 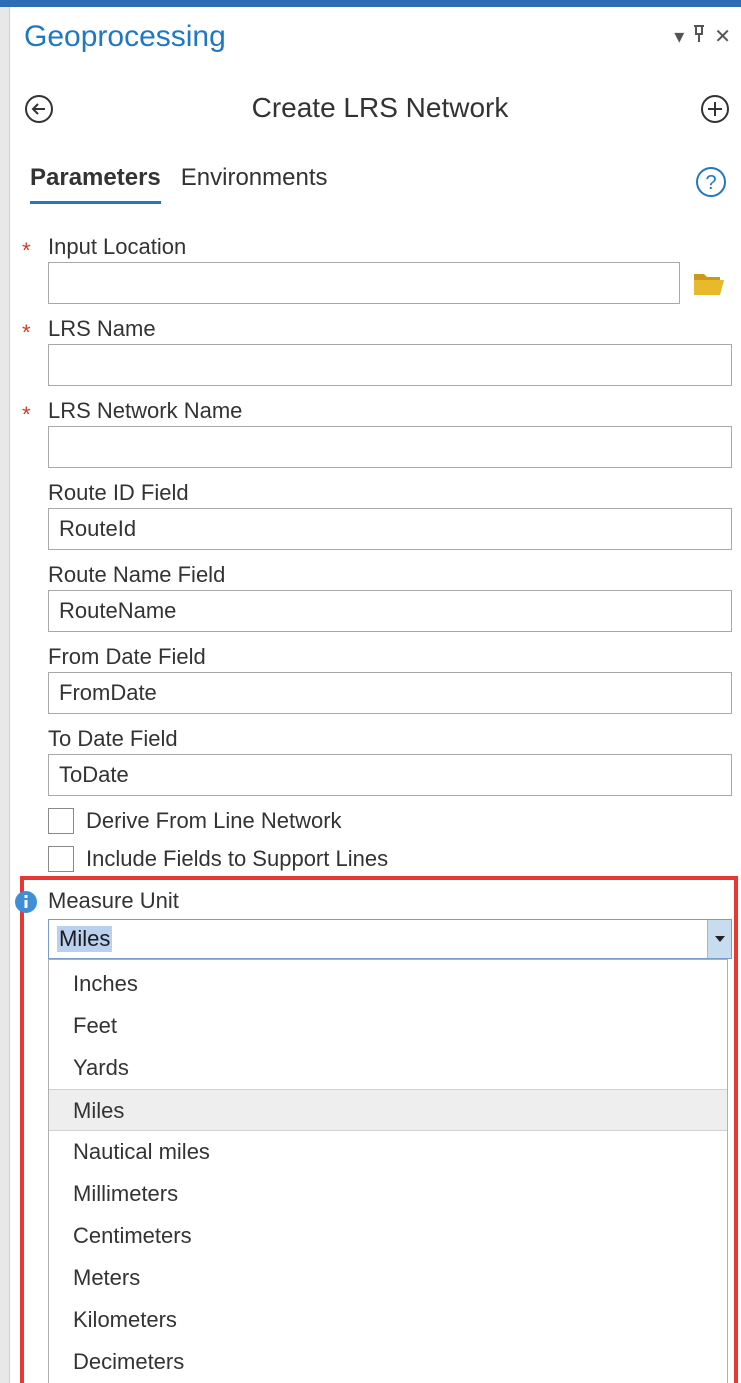 I want to click on option-miles: Miles, so click(x=388, y=1110).